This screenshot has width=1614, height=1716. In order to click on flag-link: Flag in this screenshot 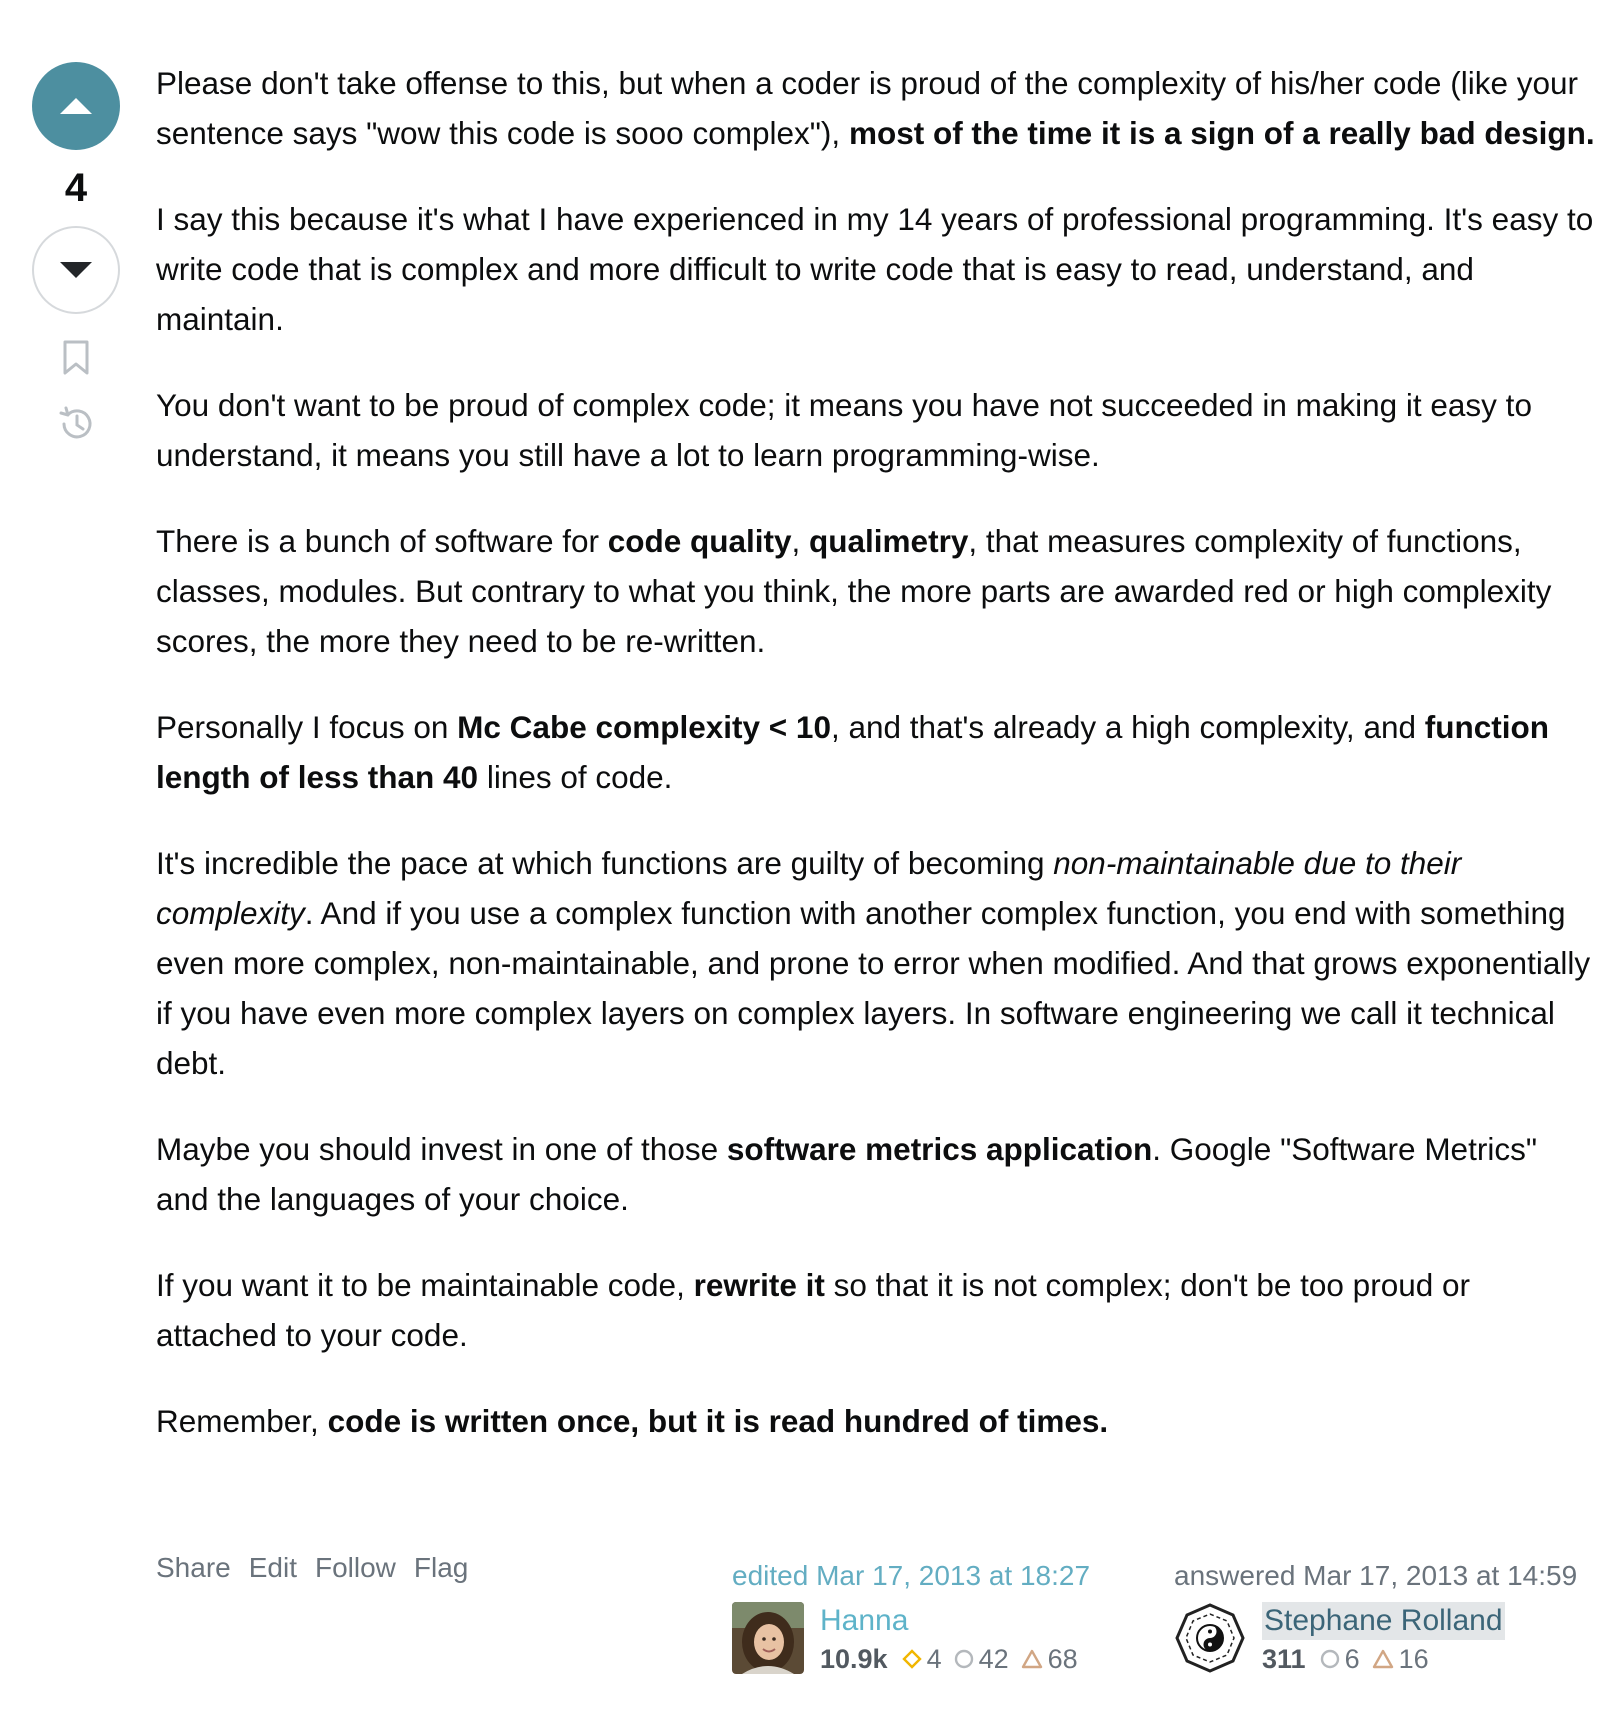, I will do `click(441, 1568)`.